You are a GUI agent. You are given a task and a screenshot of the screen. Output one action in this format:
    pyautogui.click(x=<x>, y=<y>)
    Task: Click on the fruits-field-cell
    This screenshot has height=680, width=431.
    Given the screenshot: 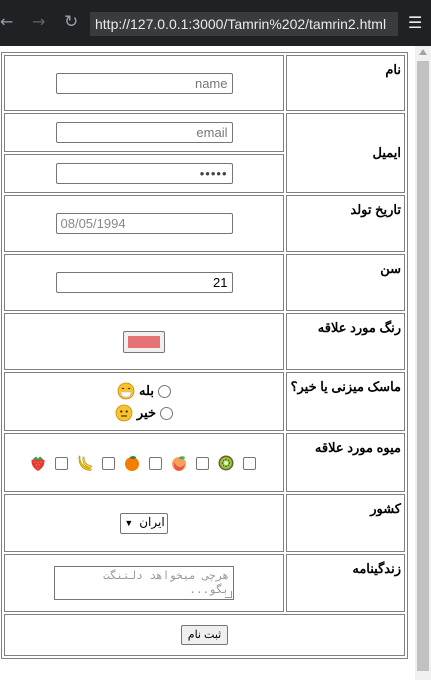 What is the action you would take?
    pyautogui.click(x=144, y=462)
    